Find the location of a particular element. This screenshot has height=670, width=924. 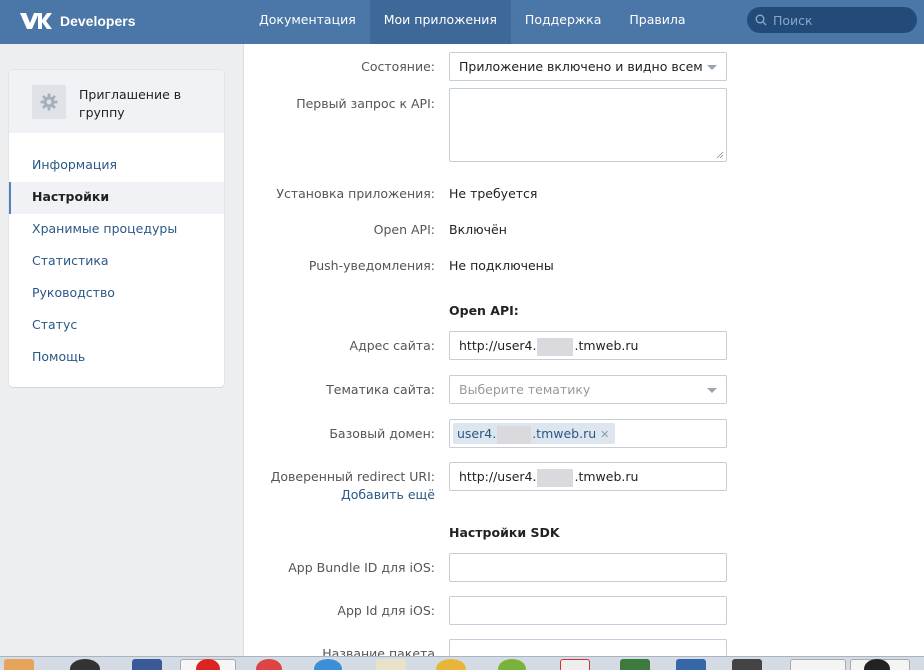

base-domain-input: user4. .tmweb.ru ✕ is located at coordinates (588, 433).